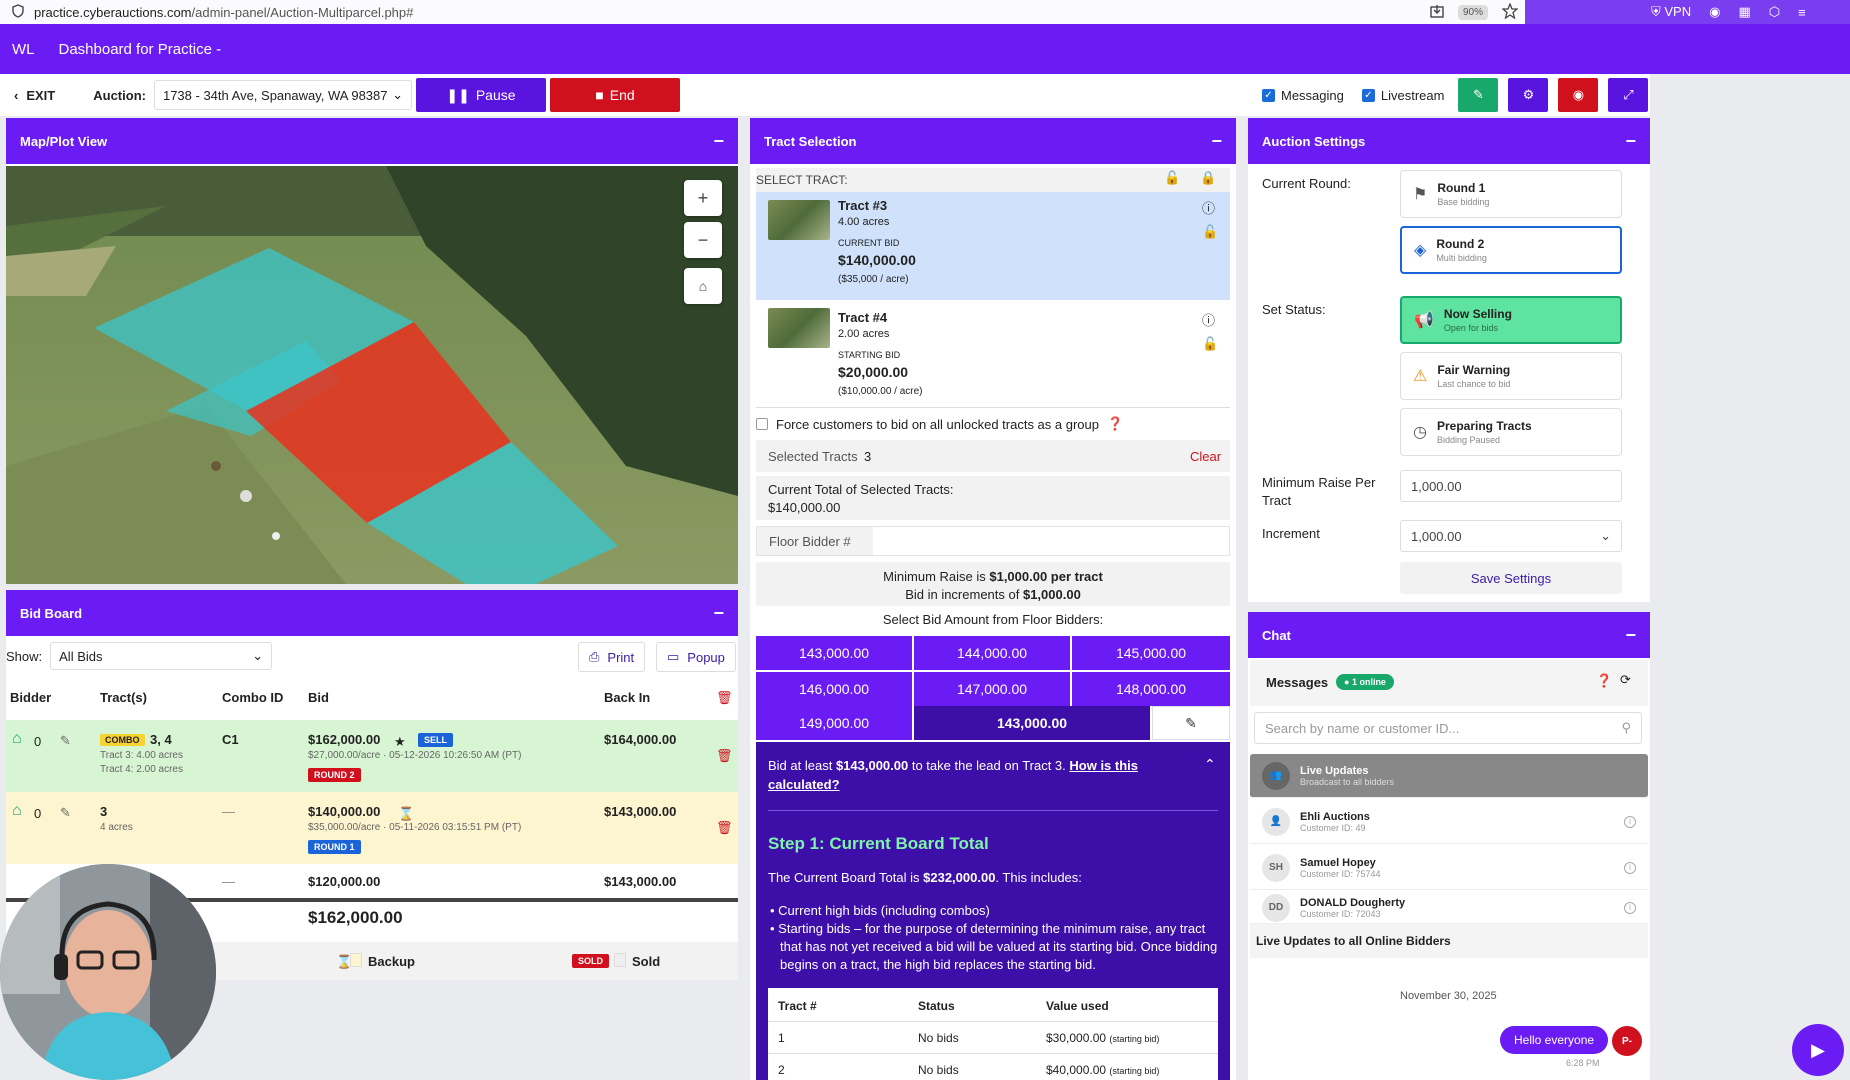 The height and width of the screenshot is (1080, 1850). I want to click on home-icon: ⌂, so click(703, 286).